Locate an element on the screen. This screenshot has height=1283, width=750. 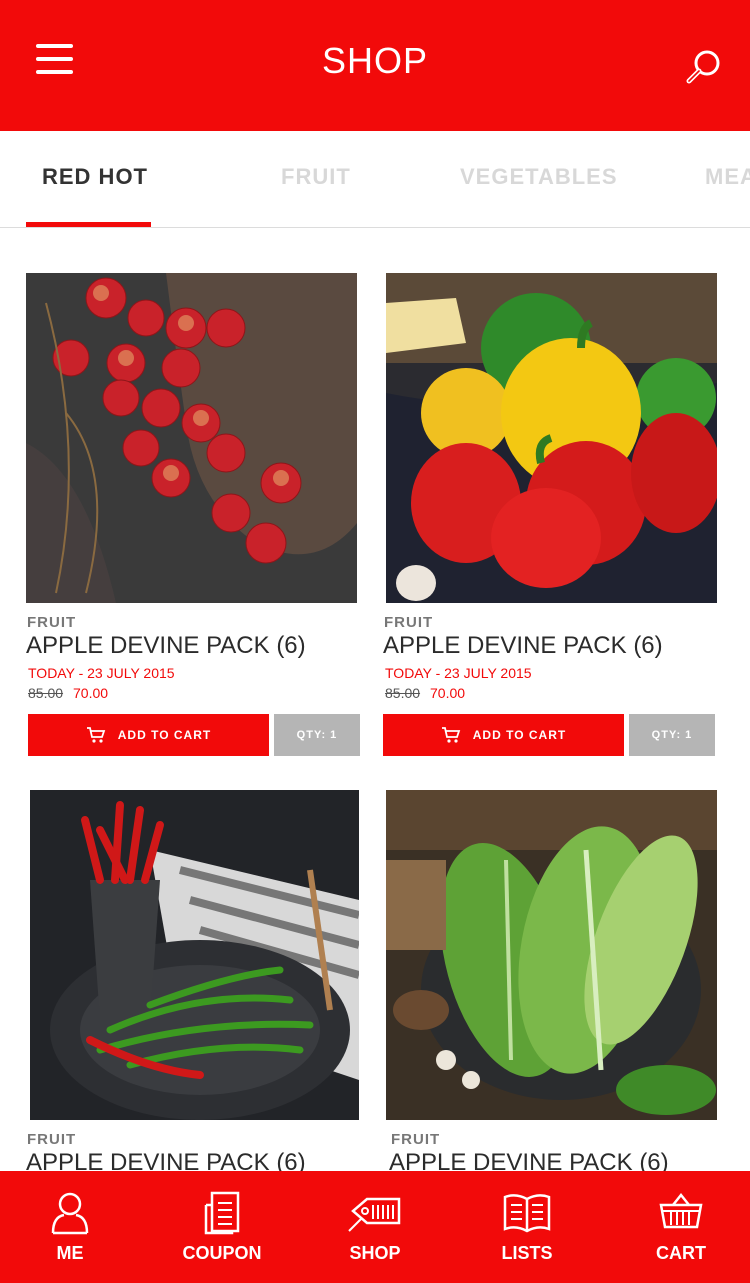
product-image-bell-peppers is located at coordinates (551, 438).